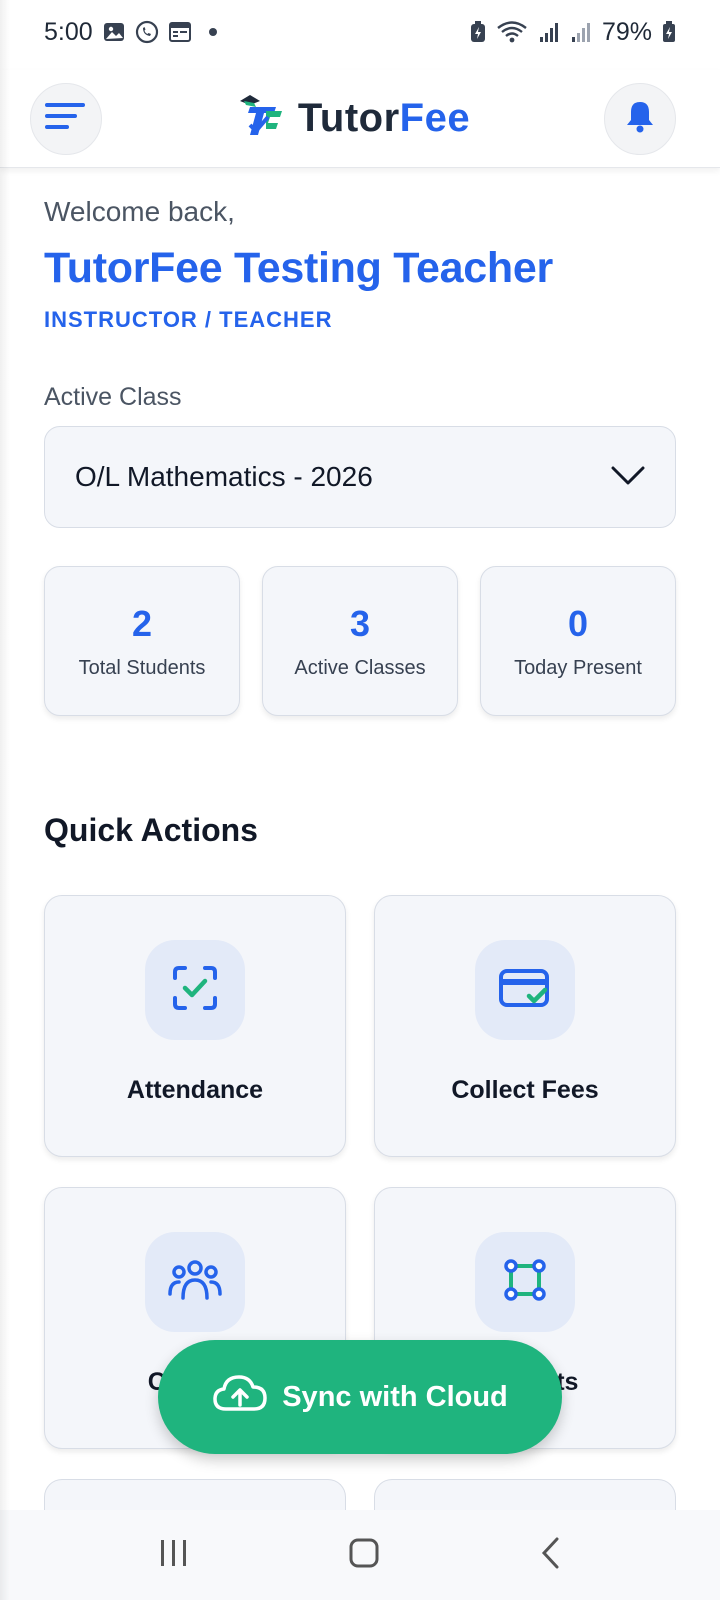  Describe the element at coordinates (435, 118) in the screenshot. I see `brand-part2: Fee` at that location.